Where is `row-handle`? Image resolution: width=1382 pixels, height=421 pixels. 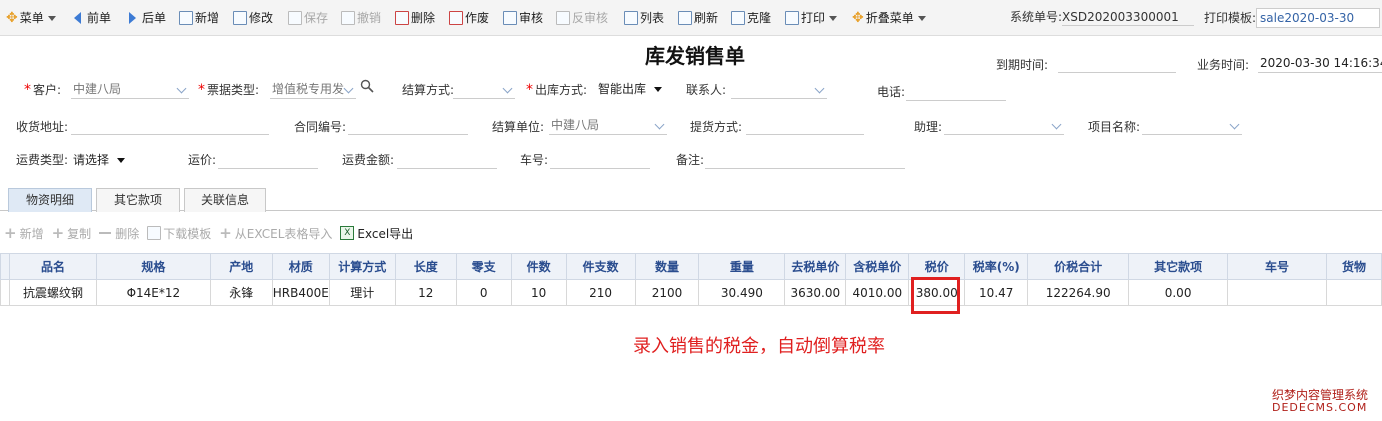
row-handle is located at coordinates (5, 292).